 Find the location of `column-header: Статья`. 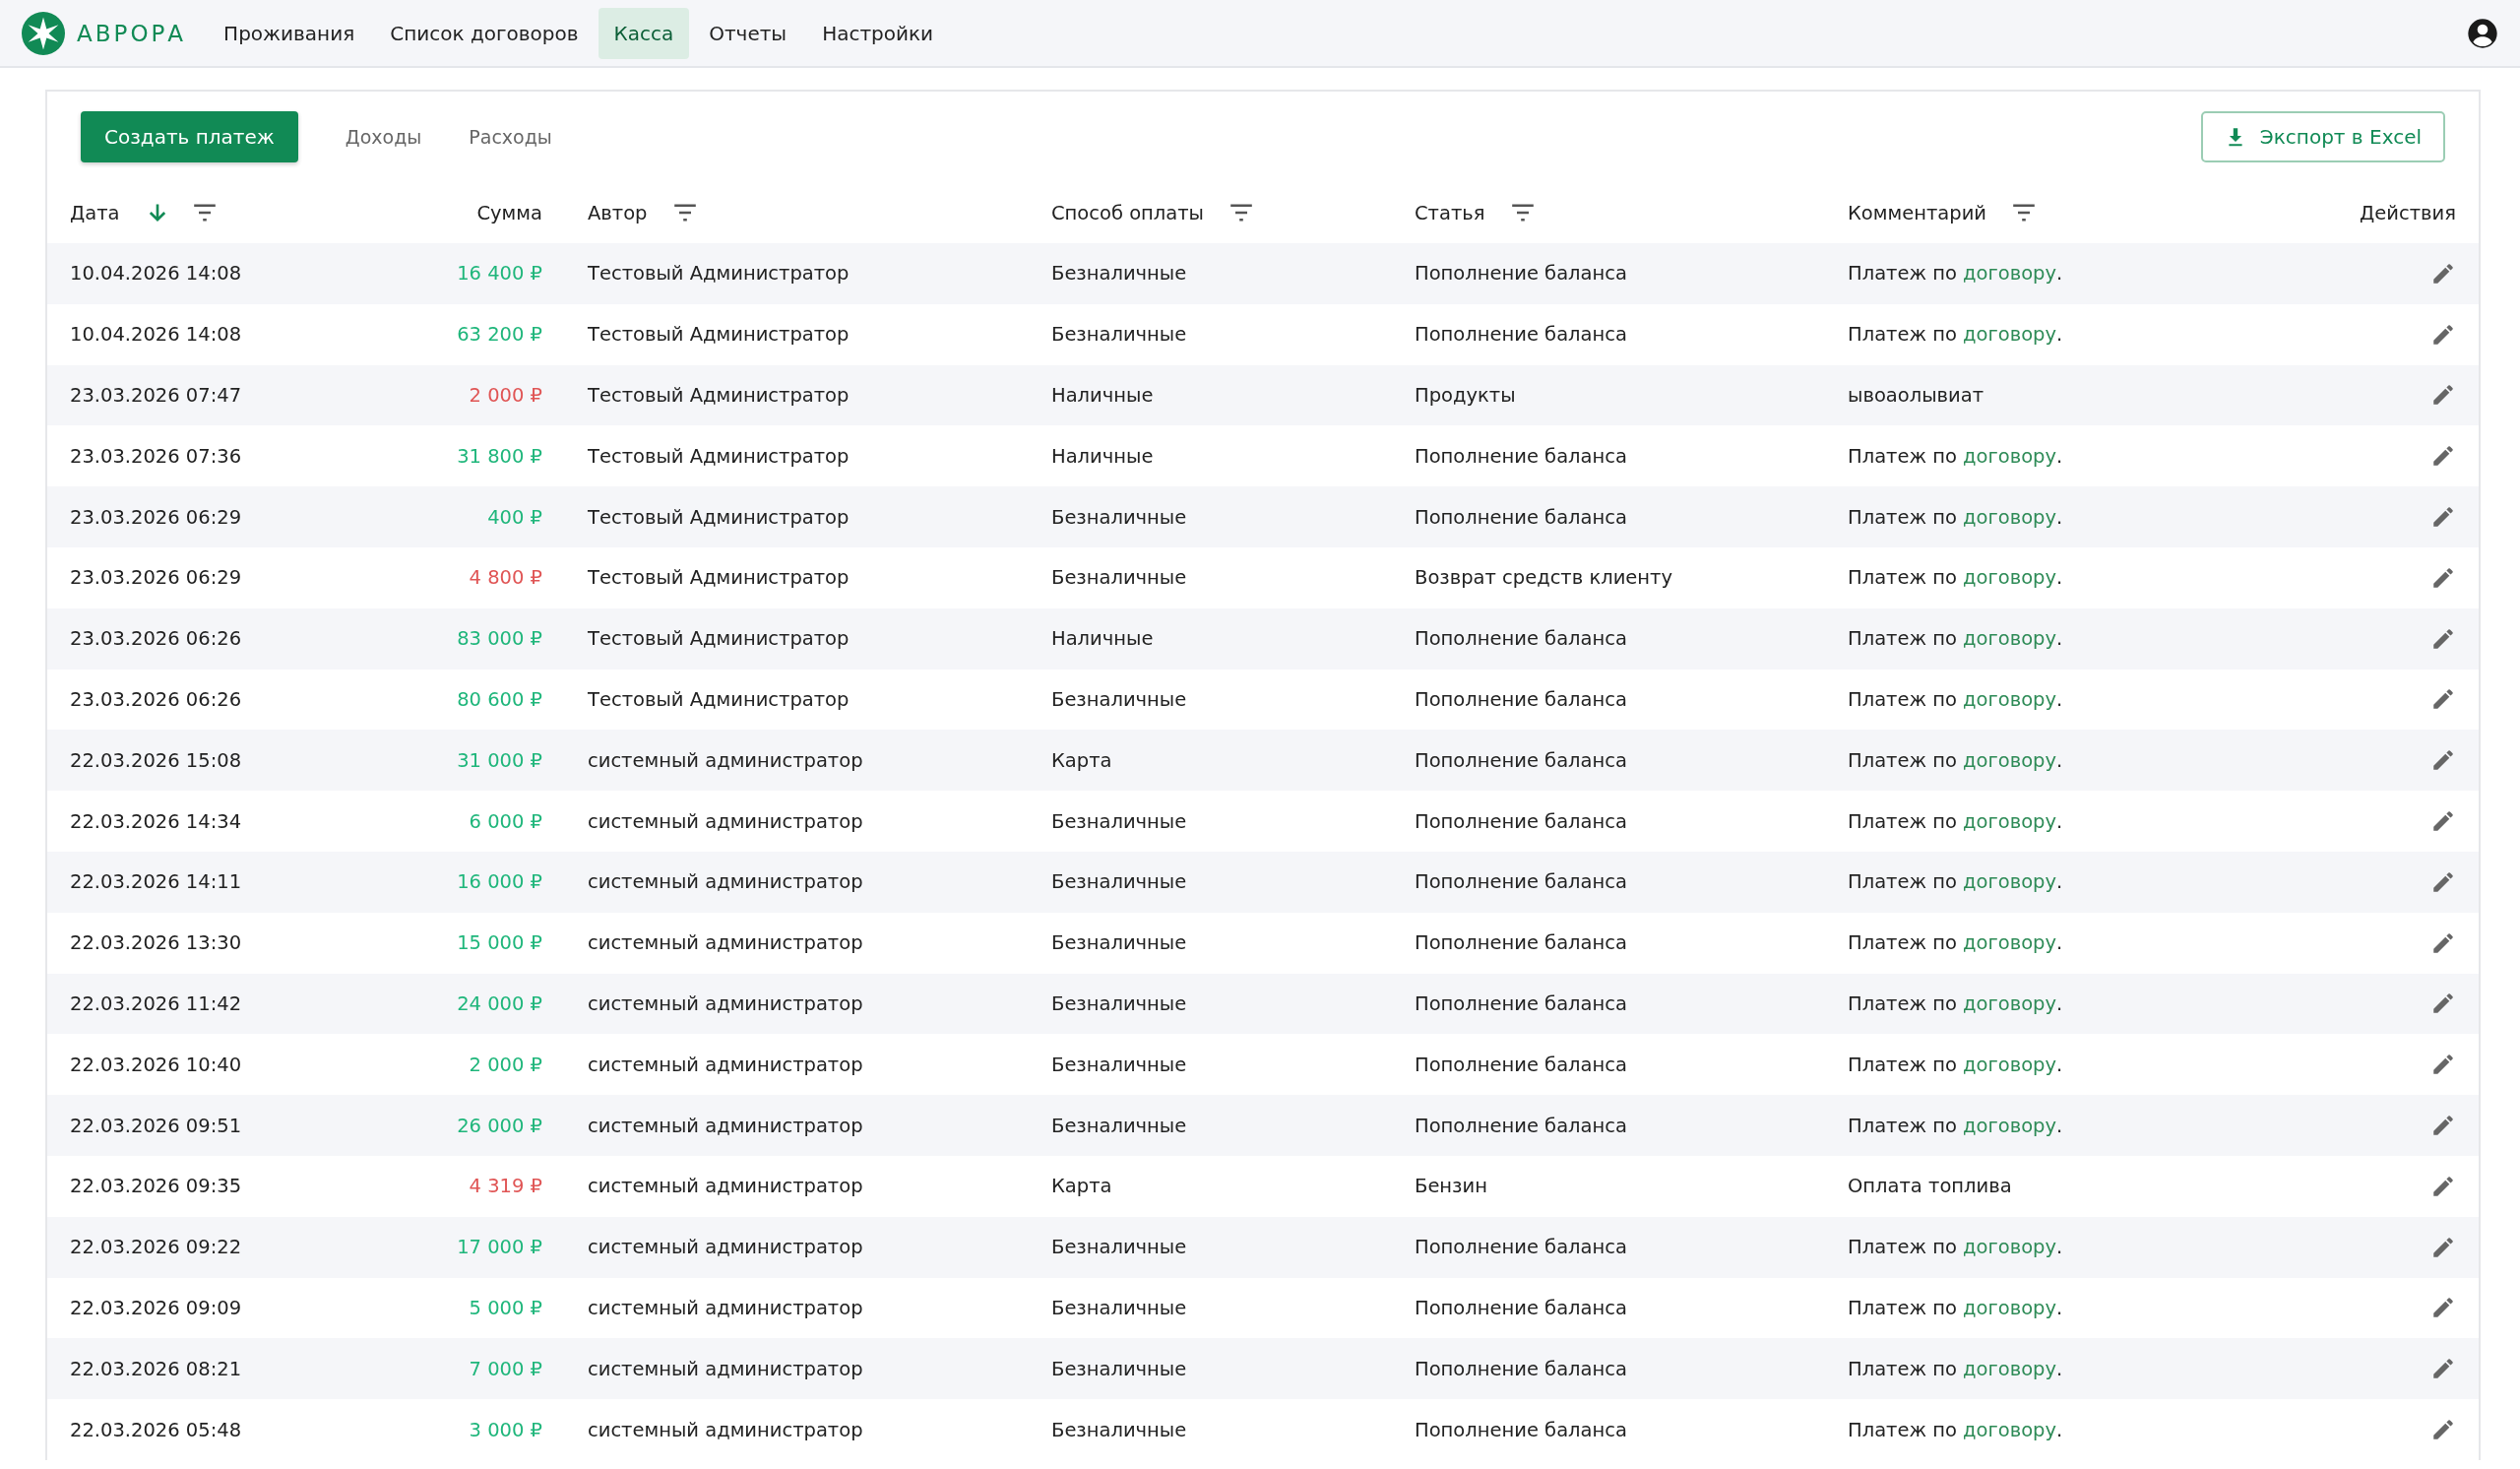

column-header: Статья is located at coordinates (1450, 212).